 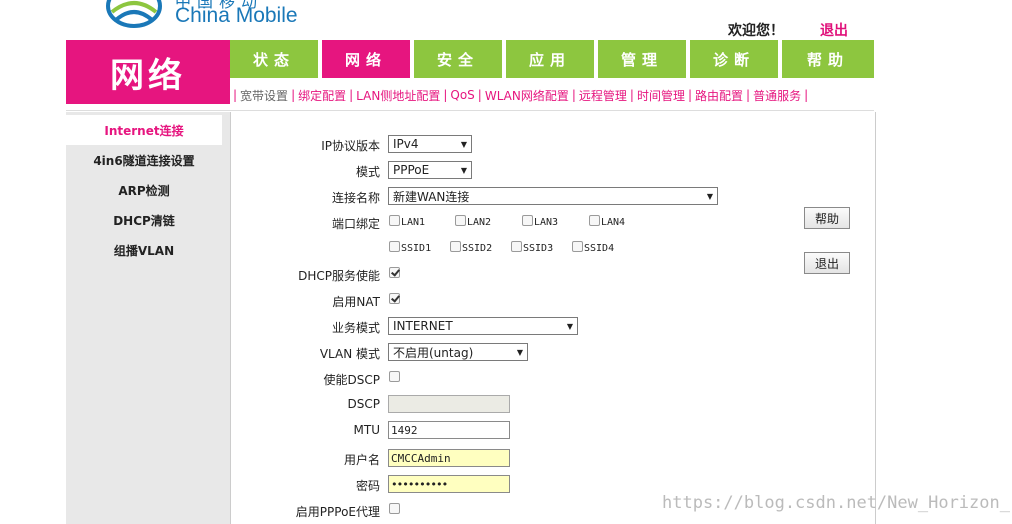 I want to click on ssid3-label: SSID3, so click(x=538, y=248).